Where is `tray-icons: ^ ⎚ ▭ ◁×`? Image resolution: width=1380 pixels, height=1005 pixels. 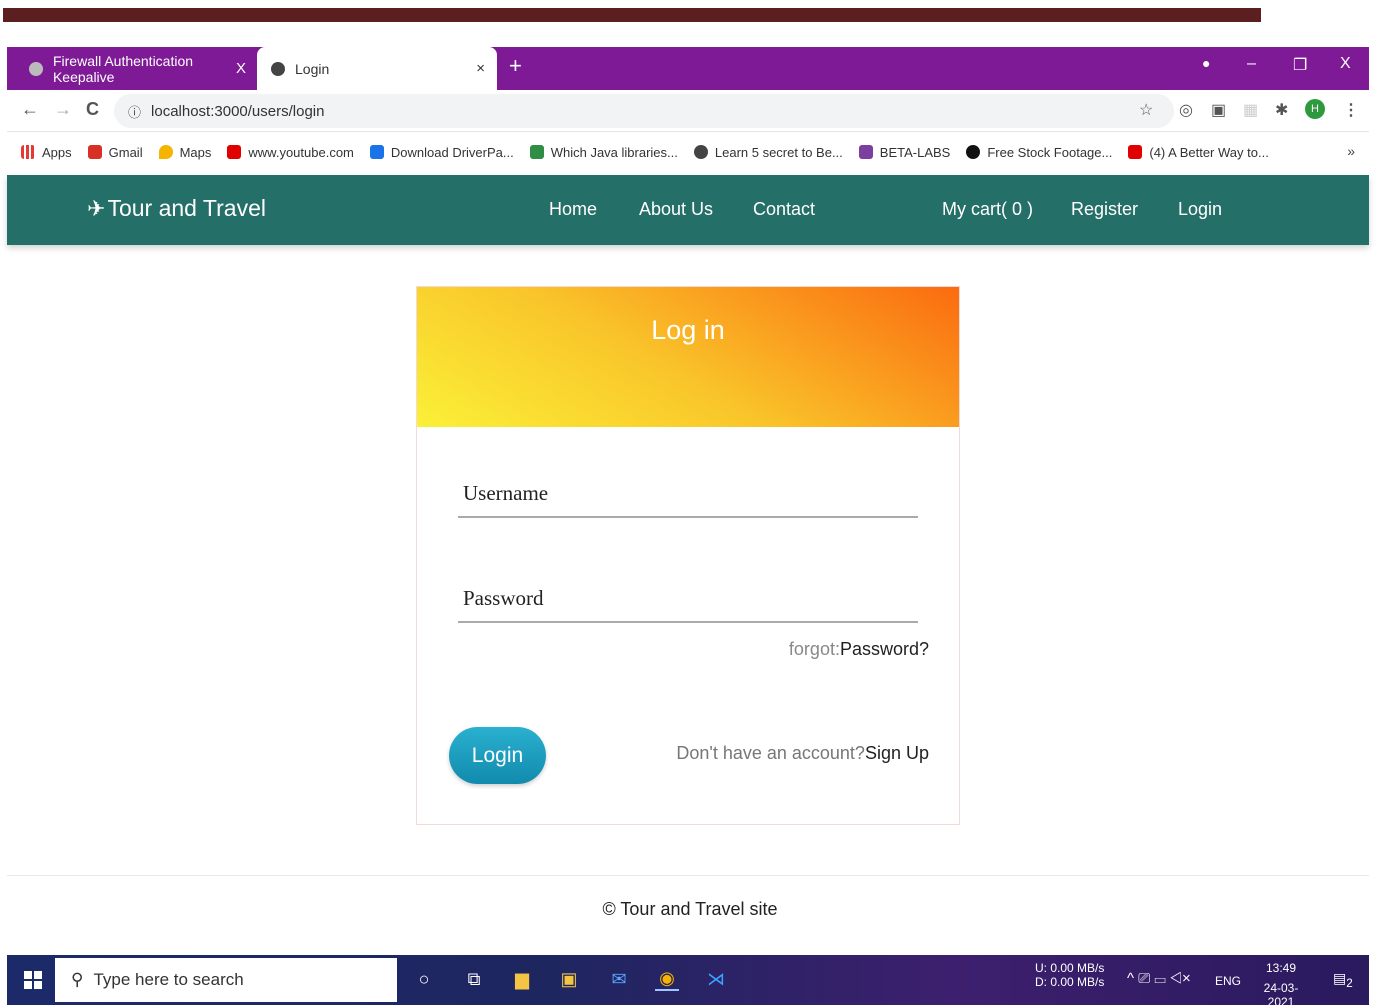 tray-icons: ^ ⎚ ▭ ◁× is located at coordinates (1159, 978).